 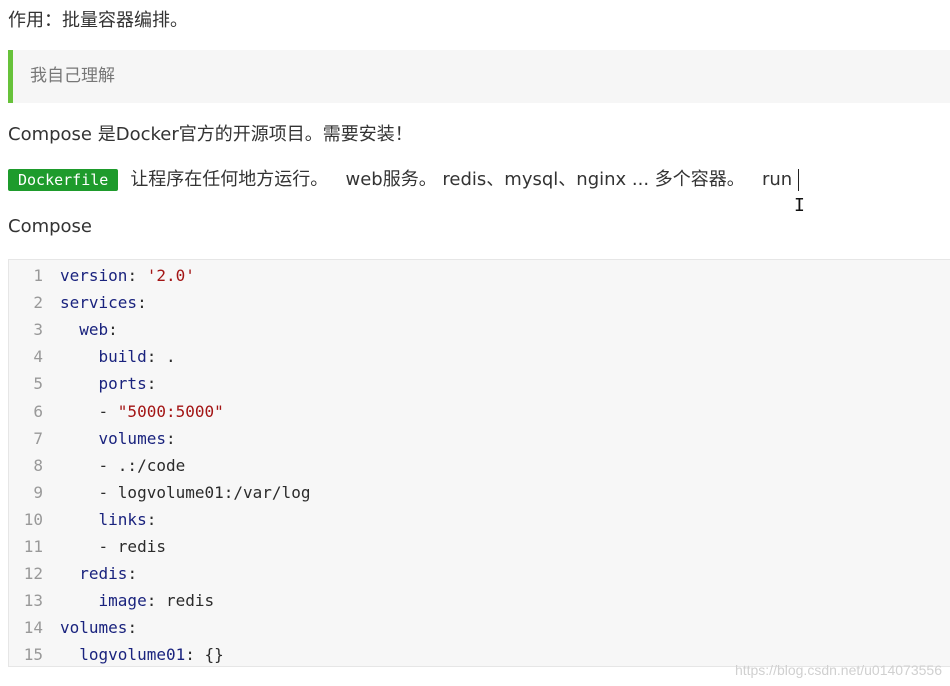 What do you see at coordinates (92, 438) in the screenshot?
I see `code-line: 7 volumes:` at bounding box center [92, 438].